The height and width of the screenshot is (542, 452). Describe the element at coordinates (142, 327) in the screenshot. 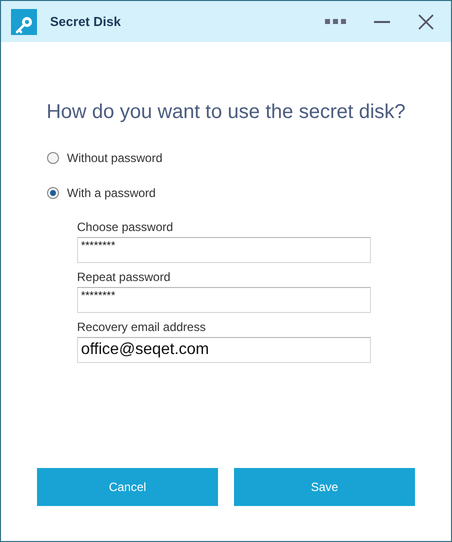

I see `field-label: Recovery email address` at that location.